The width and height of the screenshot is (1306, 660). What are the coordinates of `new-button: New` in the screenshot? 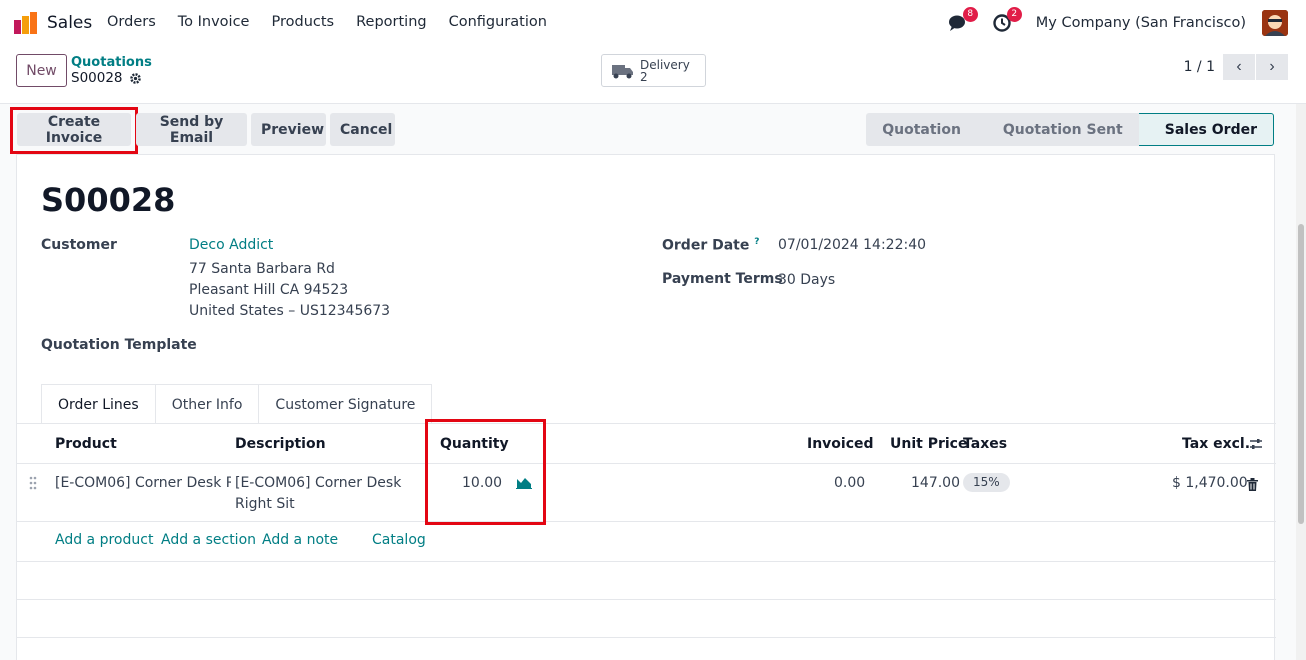 It's located at (41, 70).